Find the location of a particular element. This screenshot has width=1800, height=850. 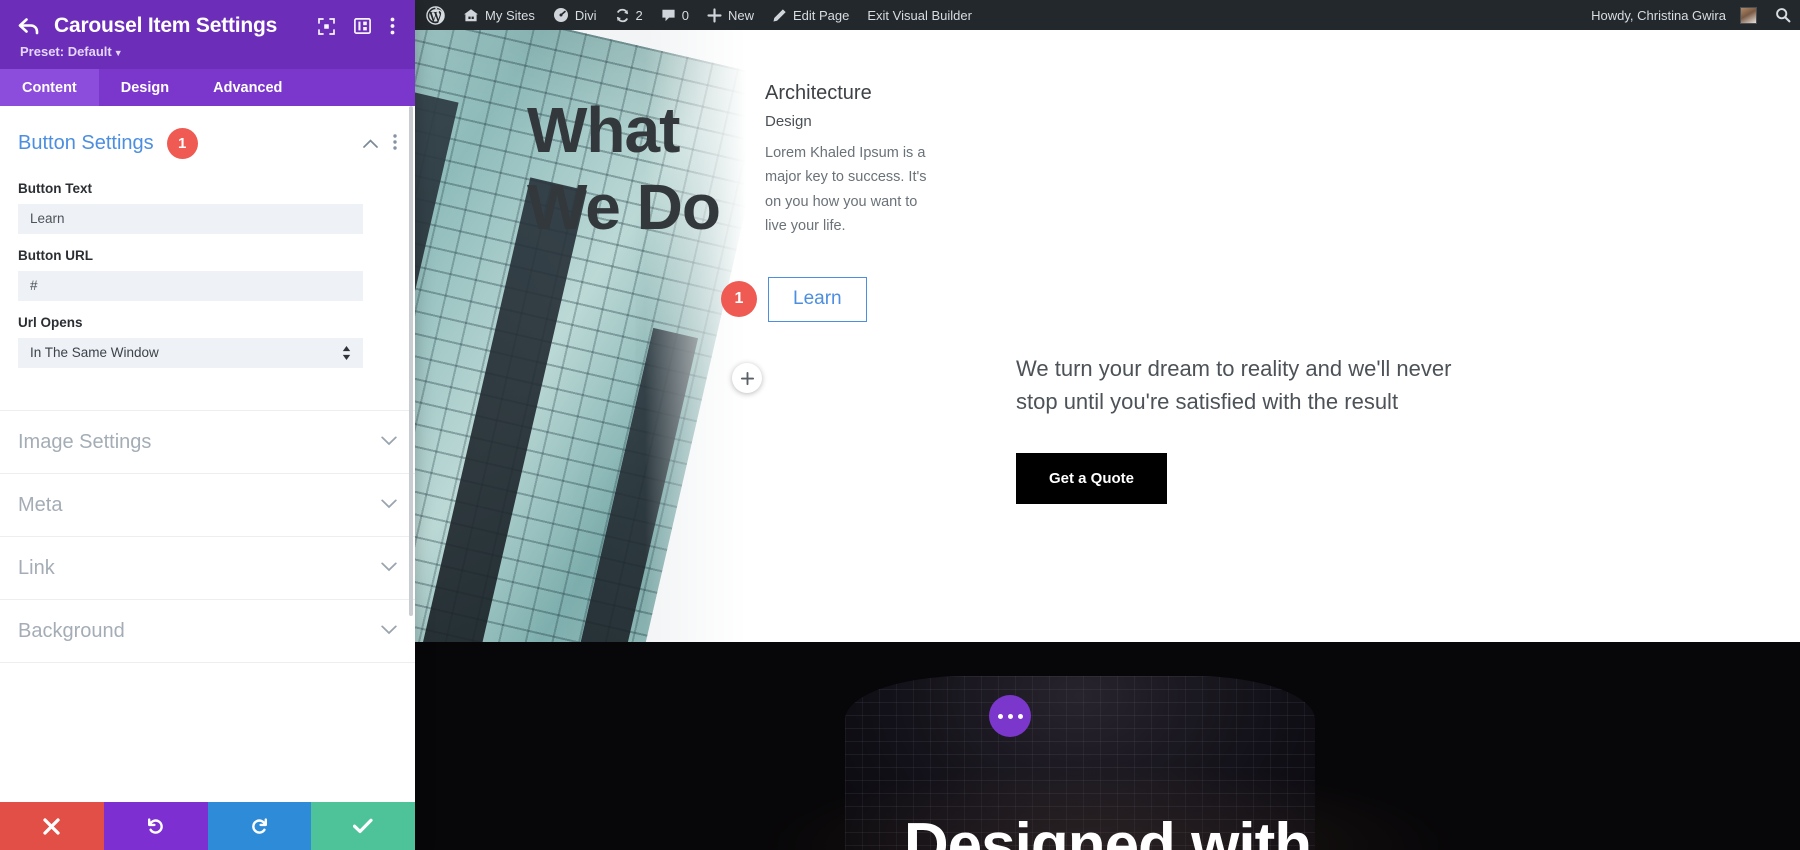

feature-title: Architecture is located at coordinates (818, 93).